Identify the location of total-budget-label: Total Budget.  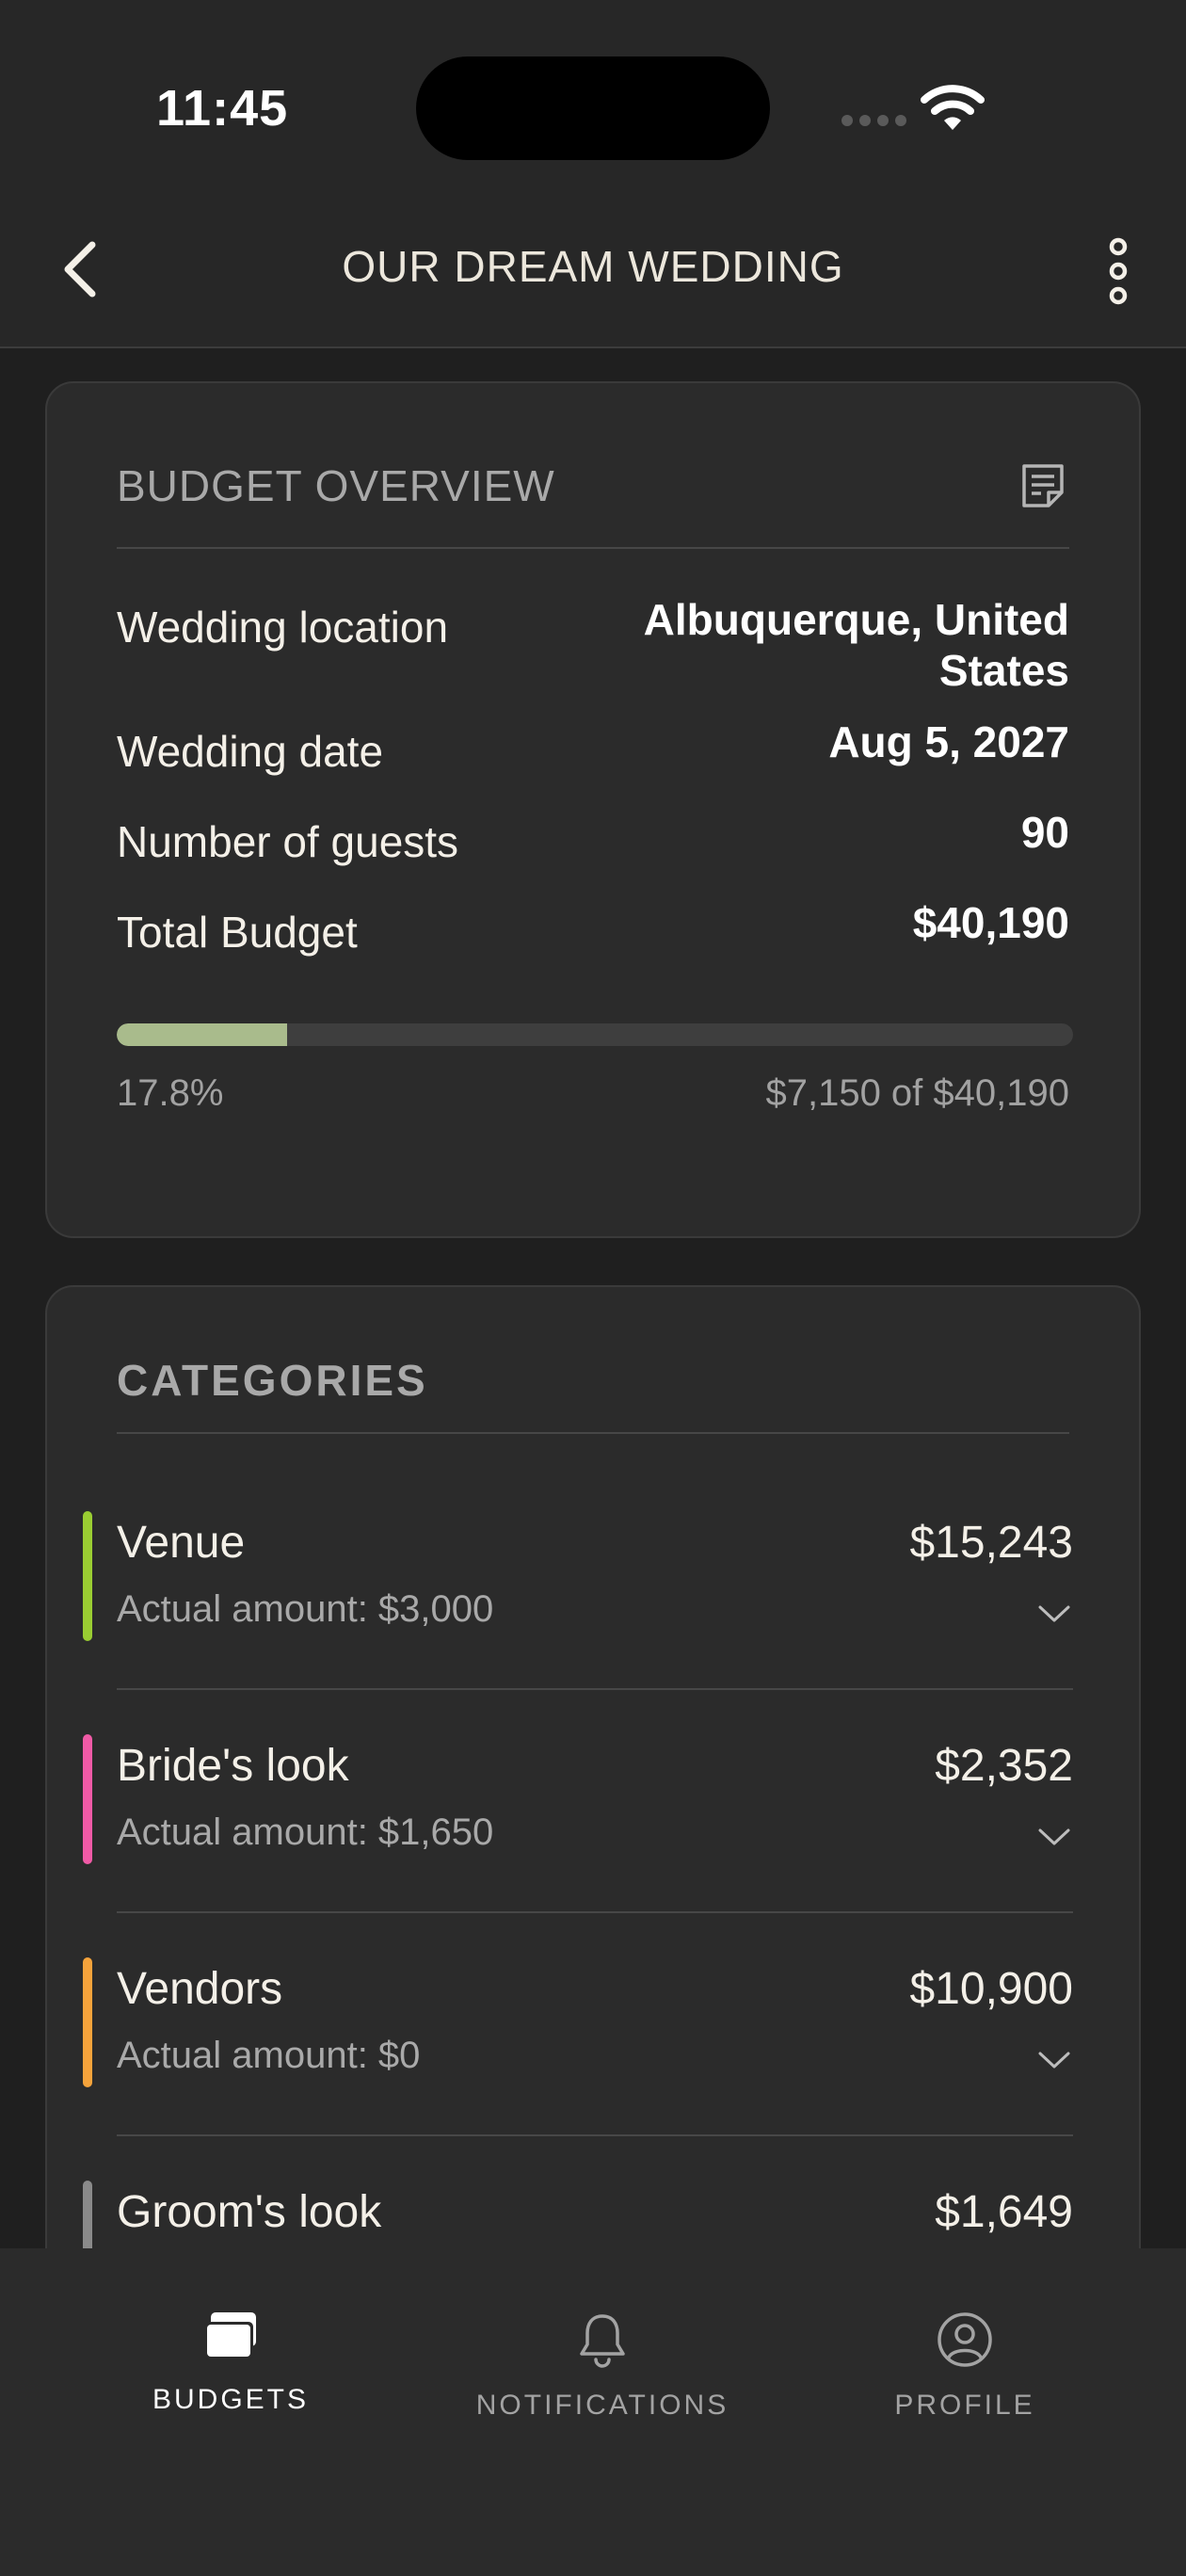
(237, 932).